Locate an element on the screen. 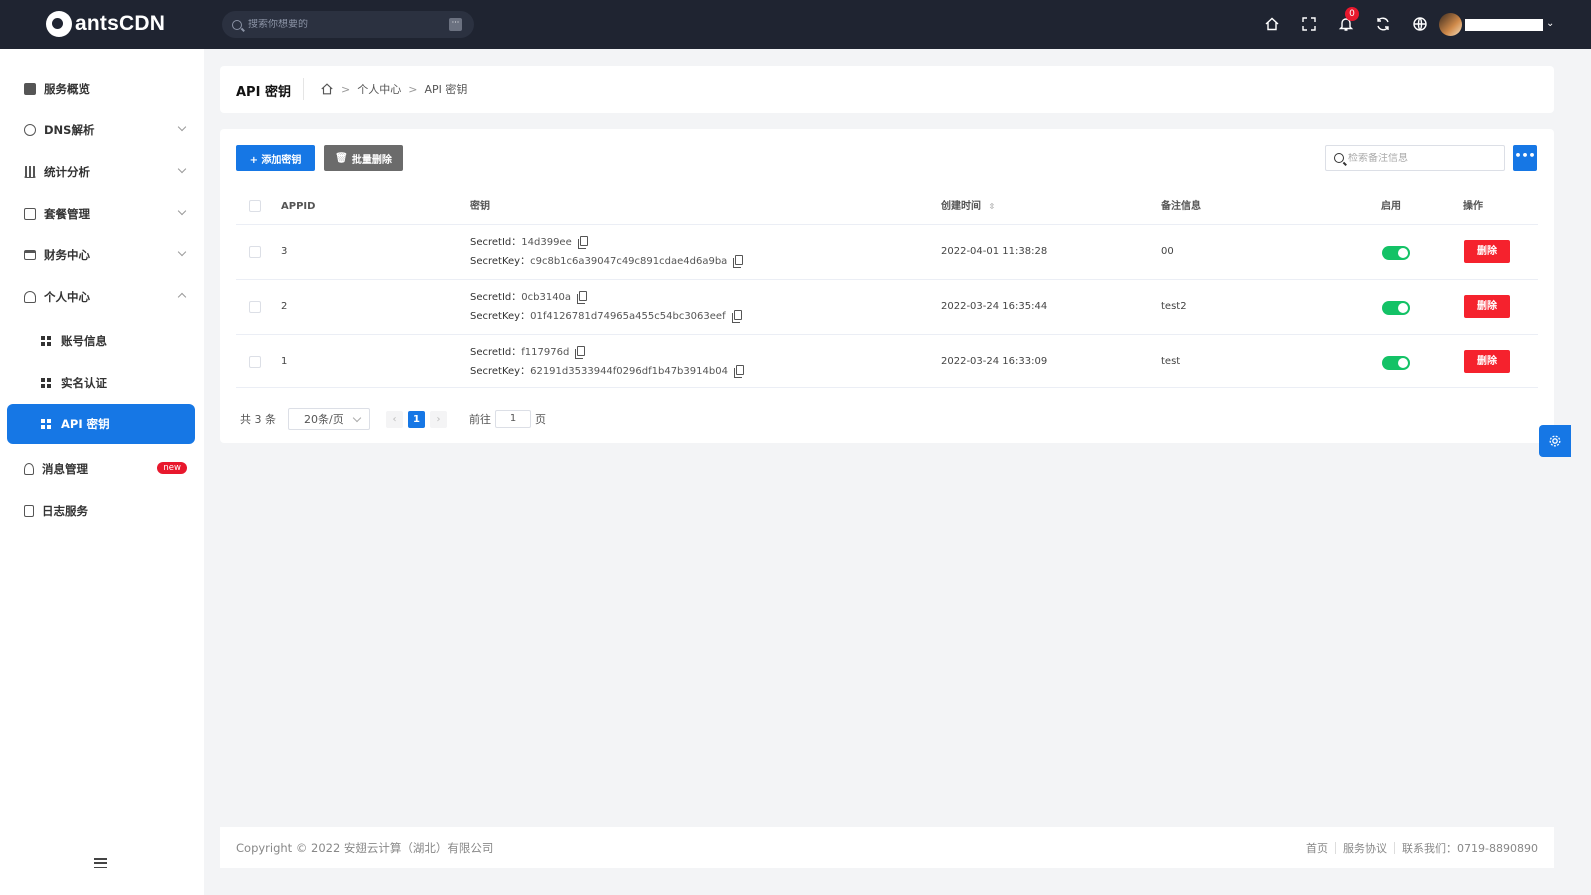 This screenshot has height=895, width=1591. note-search is located at coordinates (1415, 158).